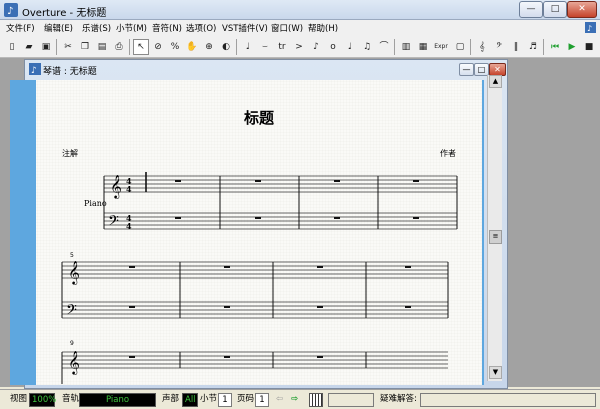  What do you see at coordinates (448, 153) in the screenshot?
I see `composer-label: 作者` at bounding box center [448, 153].